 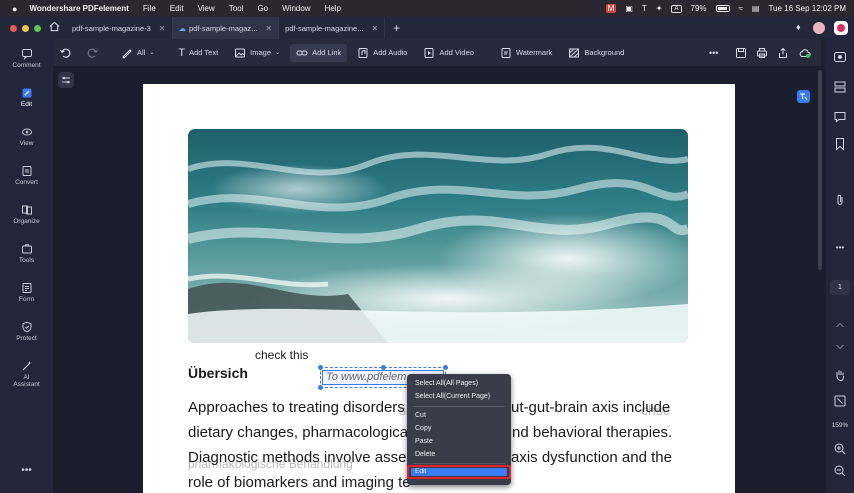 I want to click on sidebar-item-convert: Convert, so click(x=26, y=175).